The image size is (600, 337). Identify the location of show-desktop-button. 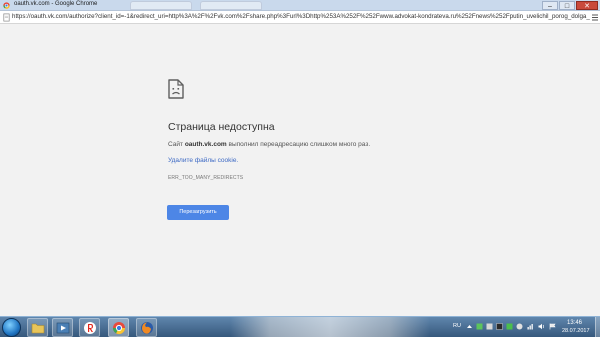
(597, 327).